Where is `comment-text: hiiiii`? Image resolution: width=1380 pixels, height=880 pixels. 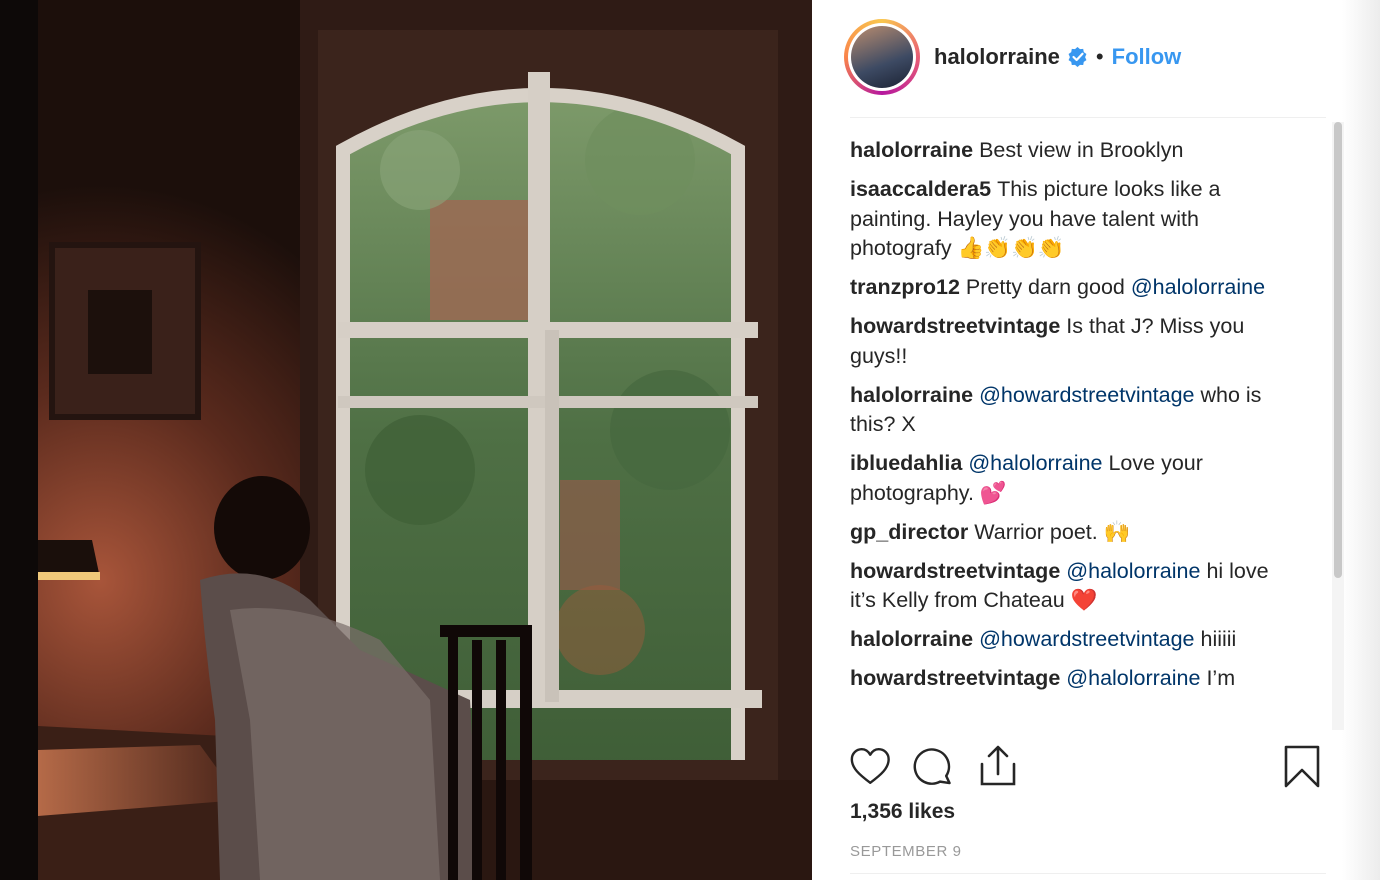 comment-text: hiiiii is located at coordinates (1215, 639).